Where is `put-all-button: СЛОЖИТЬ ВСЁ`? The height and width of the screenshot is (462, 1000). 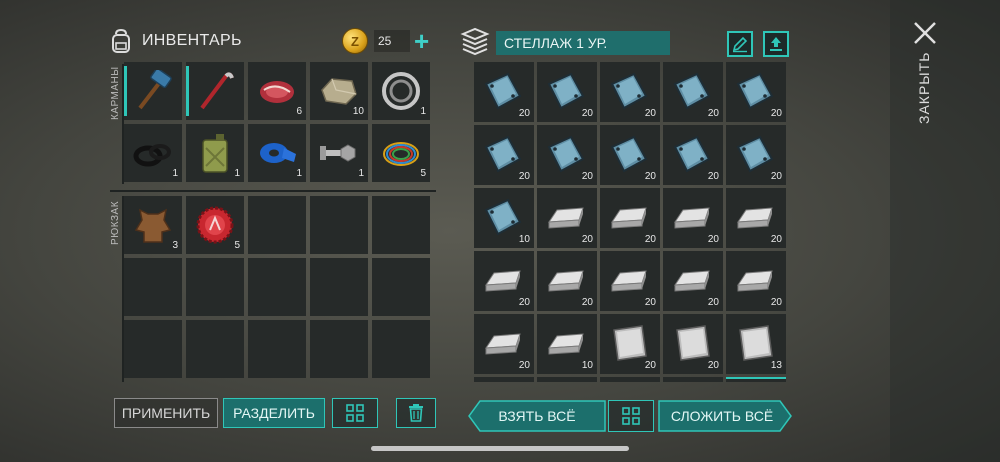
put-all-button: СЛОЖИТЬ ВСЁ is located at coordinates (725, 416).